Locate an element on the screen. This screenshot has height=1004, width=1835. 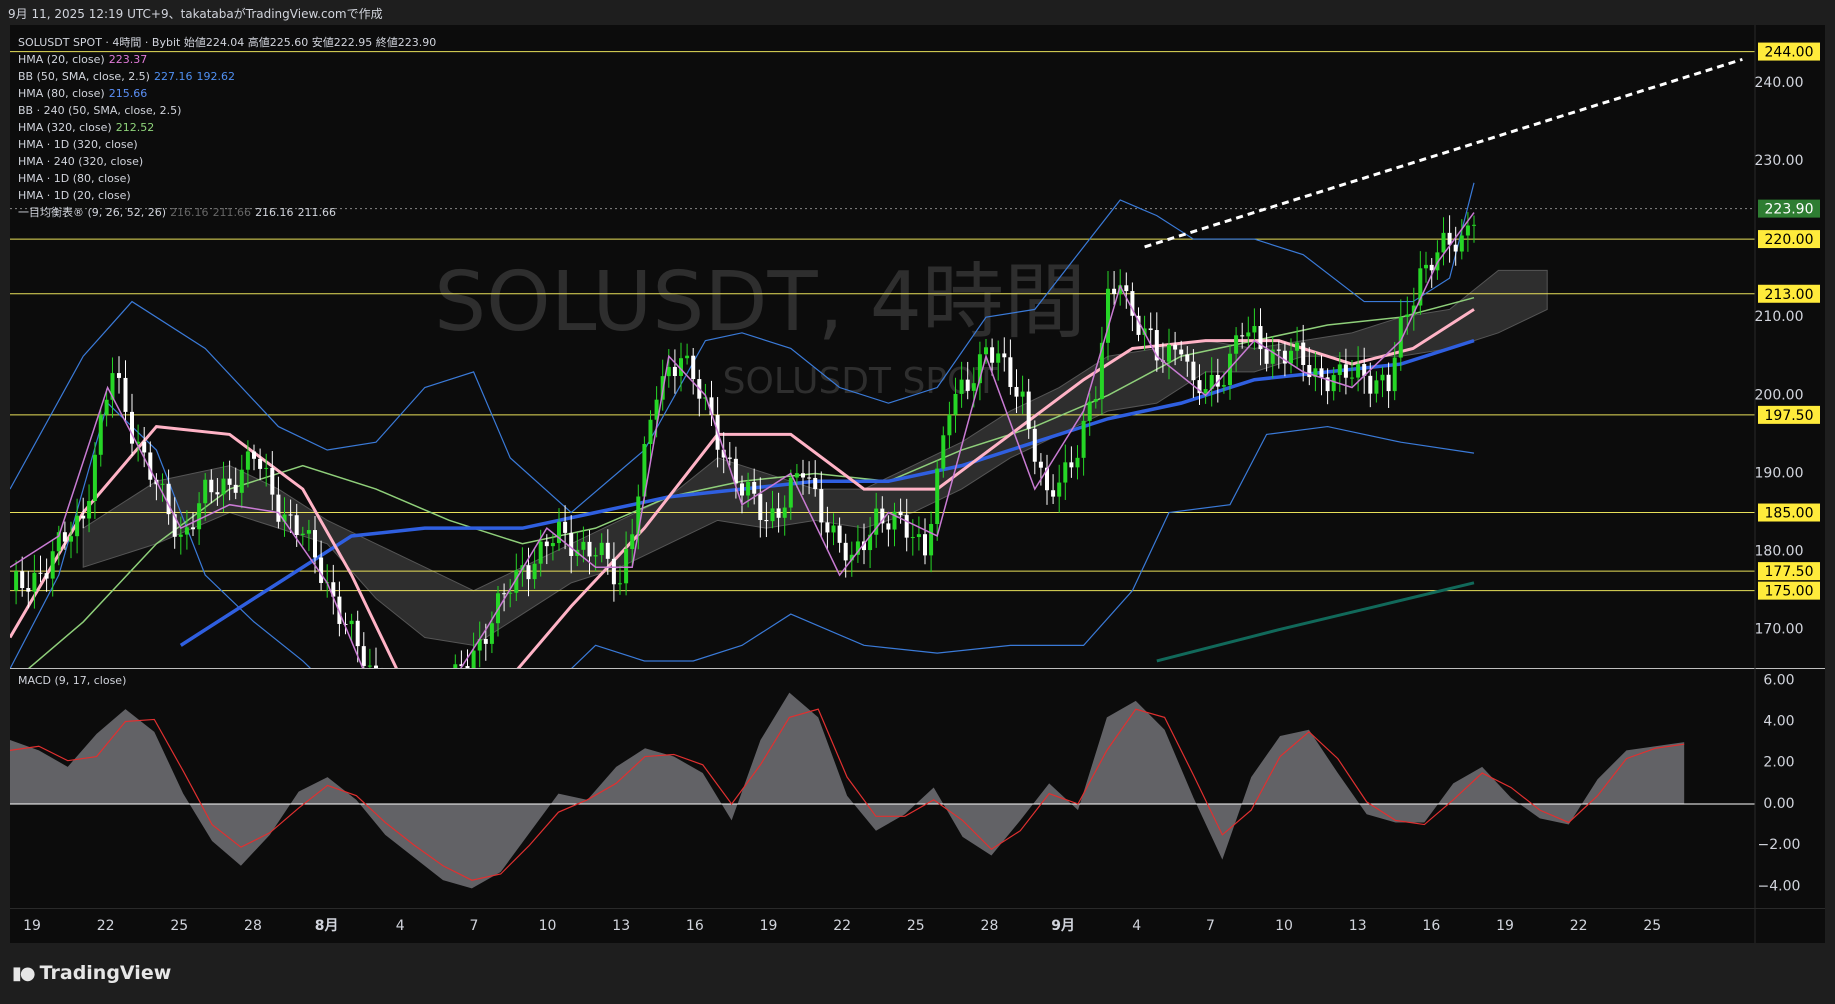
price-tick-label: 190.00 is located at coordinates (1779, 473).